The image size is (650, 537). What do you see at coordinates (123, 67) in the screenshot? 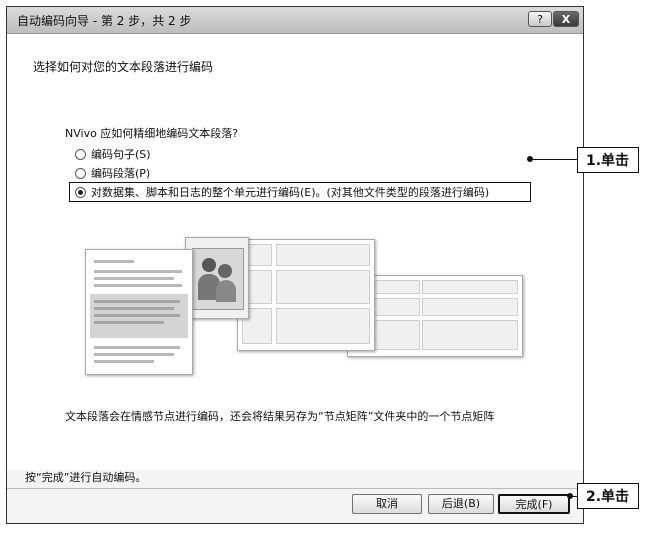
I see `step-heading: 选择如何对您的文本段落进行编码` at bounding box center [123, 67].